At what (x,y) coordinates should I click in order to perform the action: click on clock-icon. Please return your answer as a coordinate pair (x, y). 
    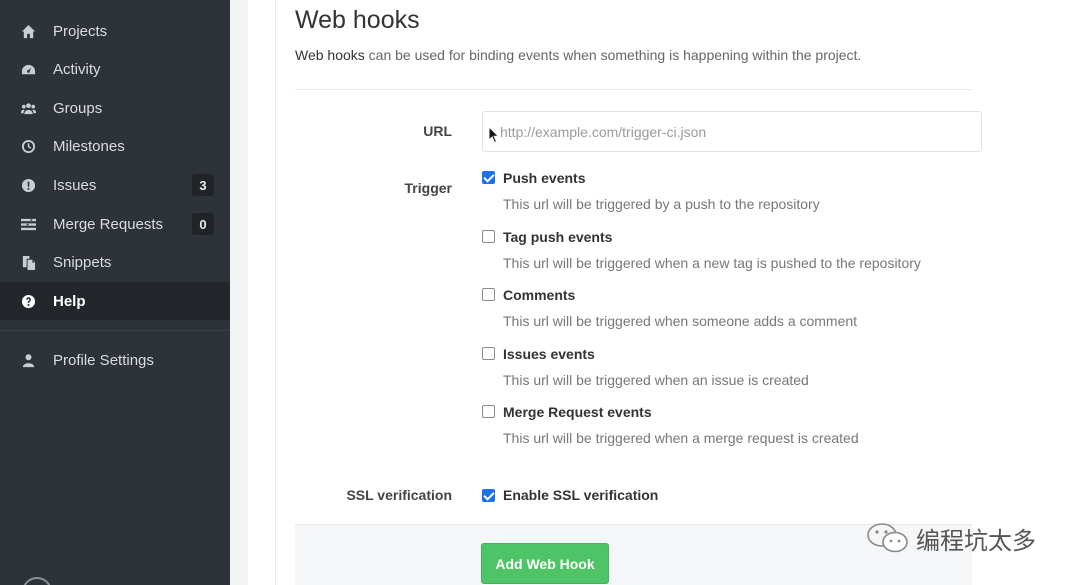
    Looking at the image, I should click on (28, 146).